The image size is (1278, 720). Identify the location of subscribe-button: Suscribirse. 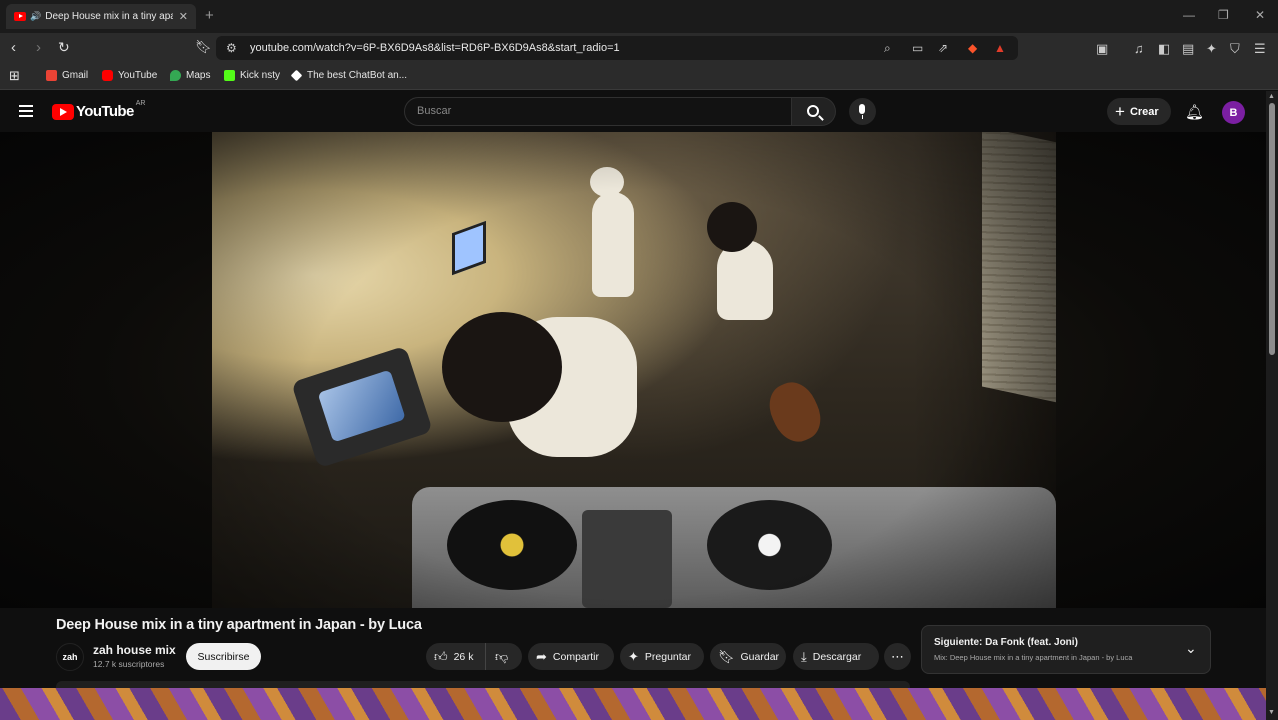
(223, 656).